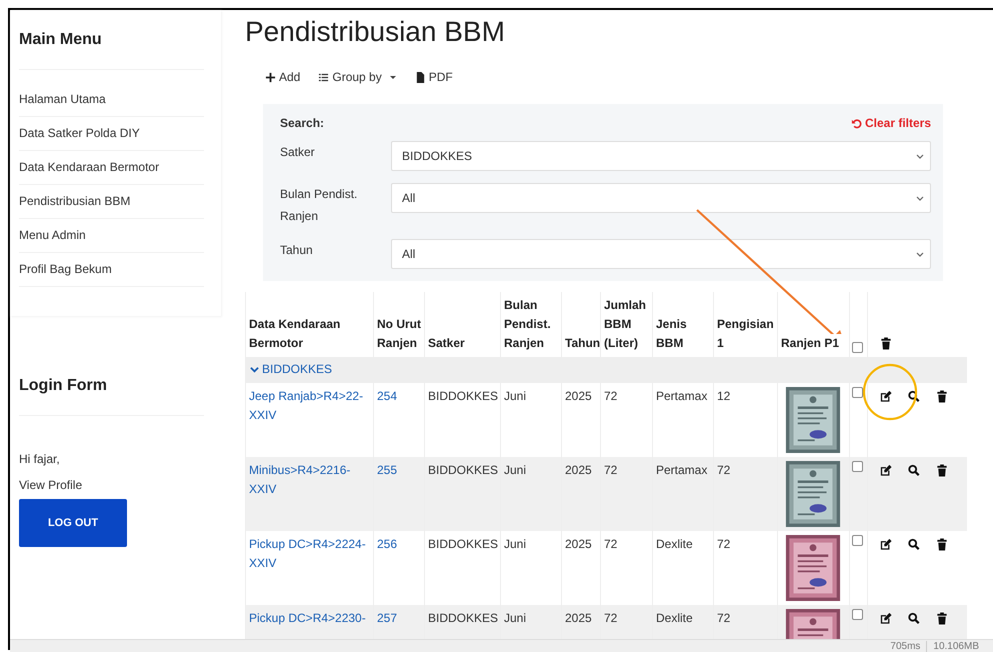  I want to click on table-cell: 2025, so click(581, 494).